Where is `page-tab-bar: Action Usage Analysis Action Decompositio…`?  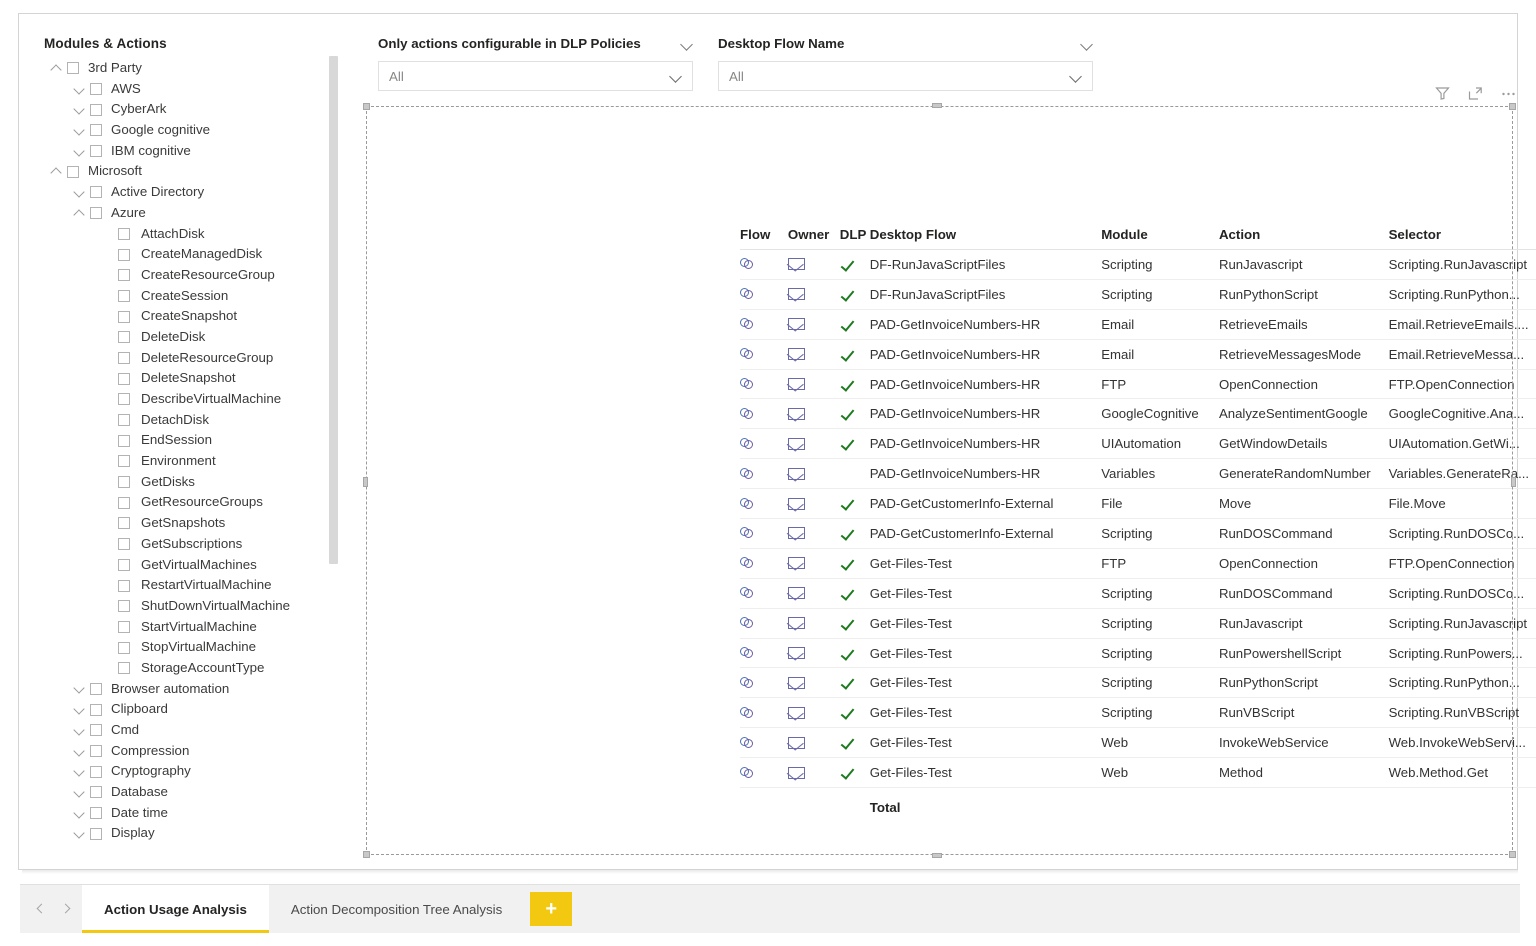
page-tab-bar: Action Usage Analysis Action Decompositio… is located at coordinates (770, 908).